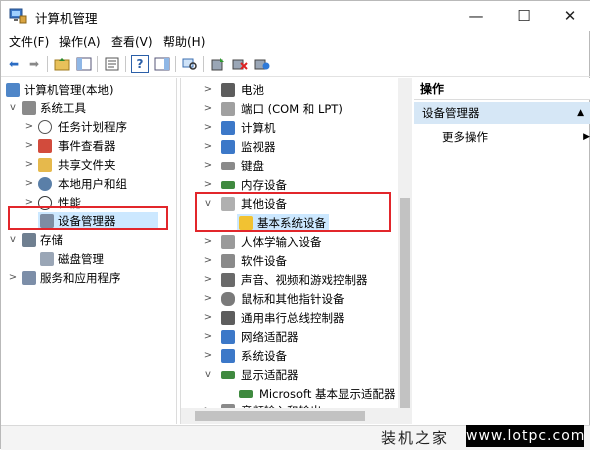 Image resolution: width=590 pixels, height=450 pixels. What do you see at coordinates (162, 64) in the screenshot?
I see `action-pane-icon` at bounding box center [162, 64].